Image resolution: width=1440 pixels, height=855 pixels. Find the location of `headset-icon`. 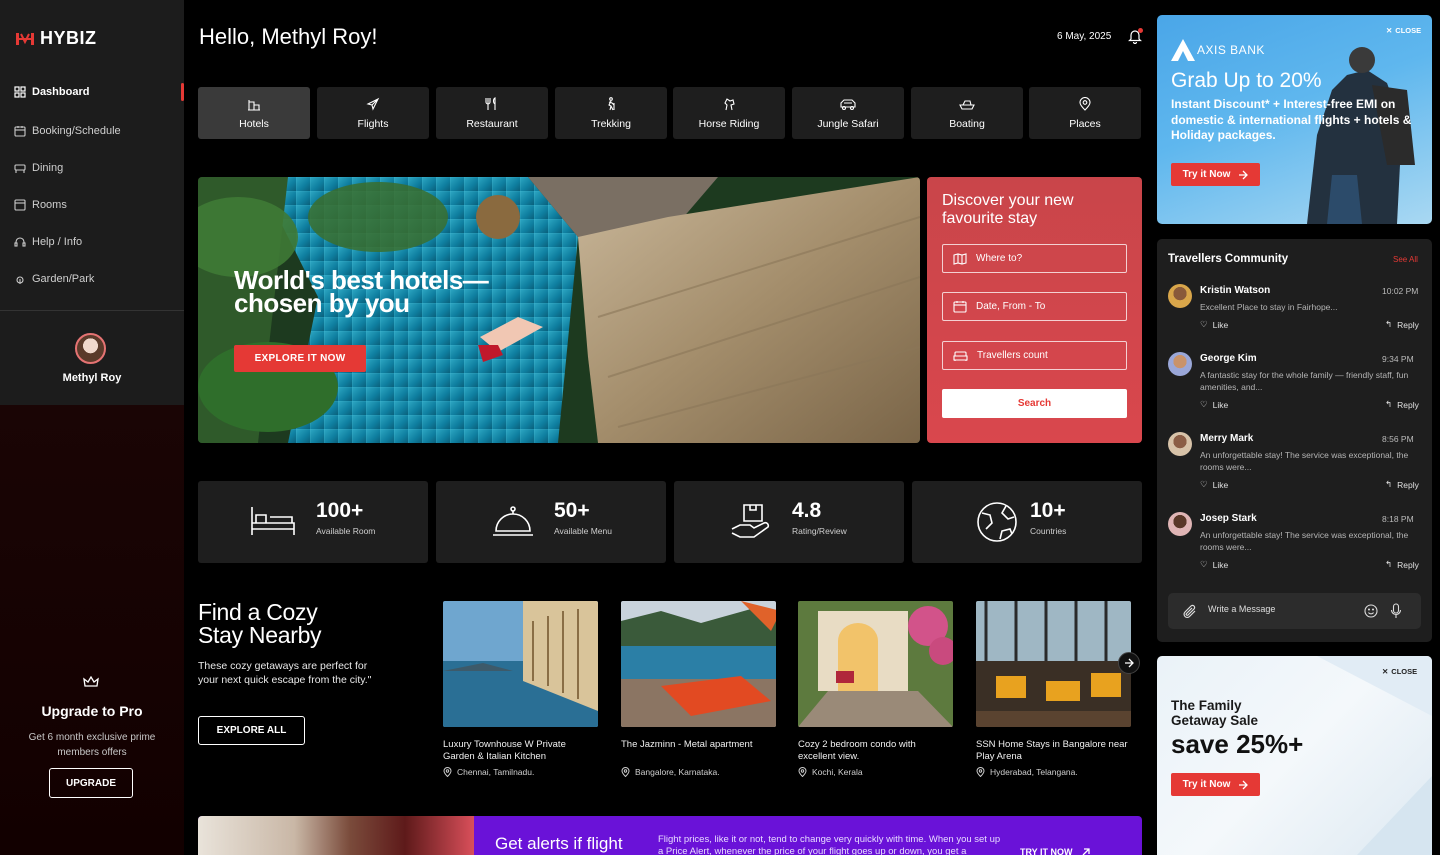

headset-icon is located at coordinates (20, 242).